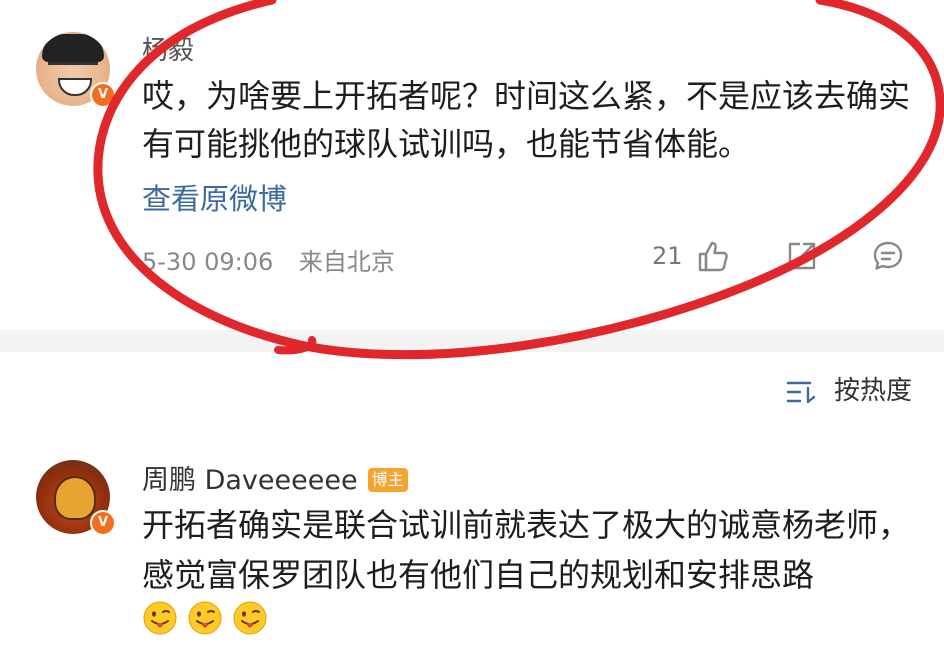  What do you see at coordinates (712, 256) in the screenshot?
I see `thumbs-up-icon` at bounding box center [712, 256].